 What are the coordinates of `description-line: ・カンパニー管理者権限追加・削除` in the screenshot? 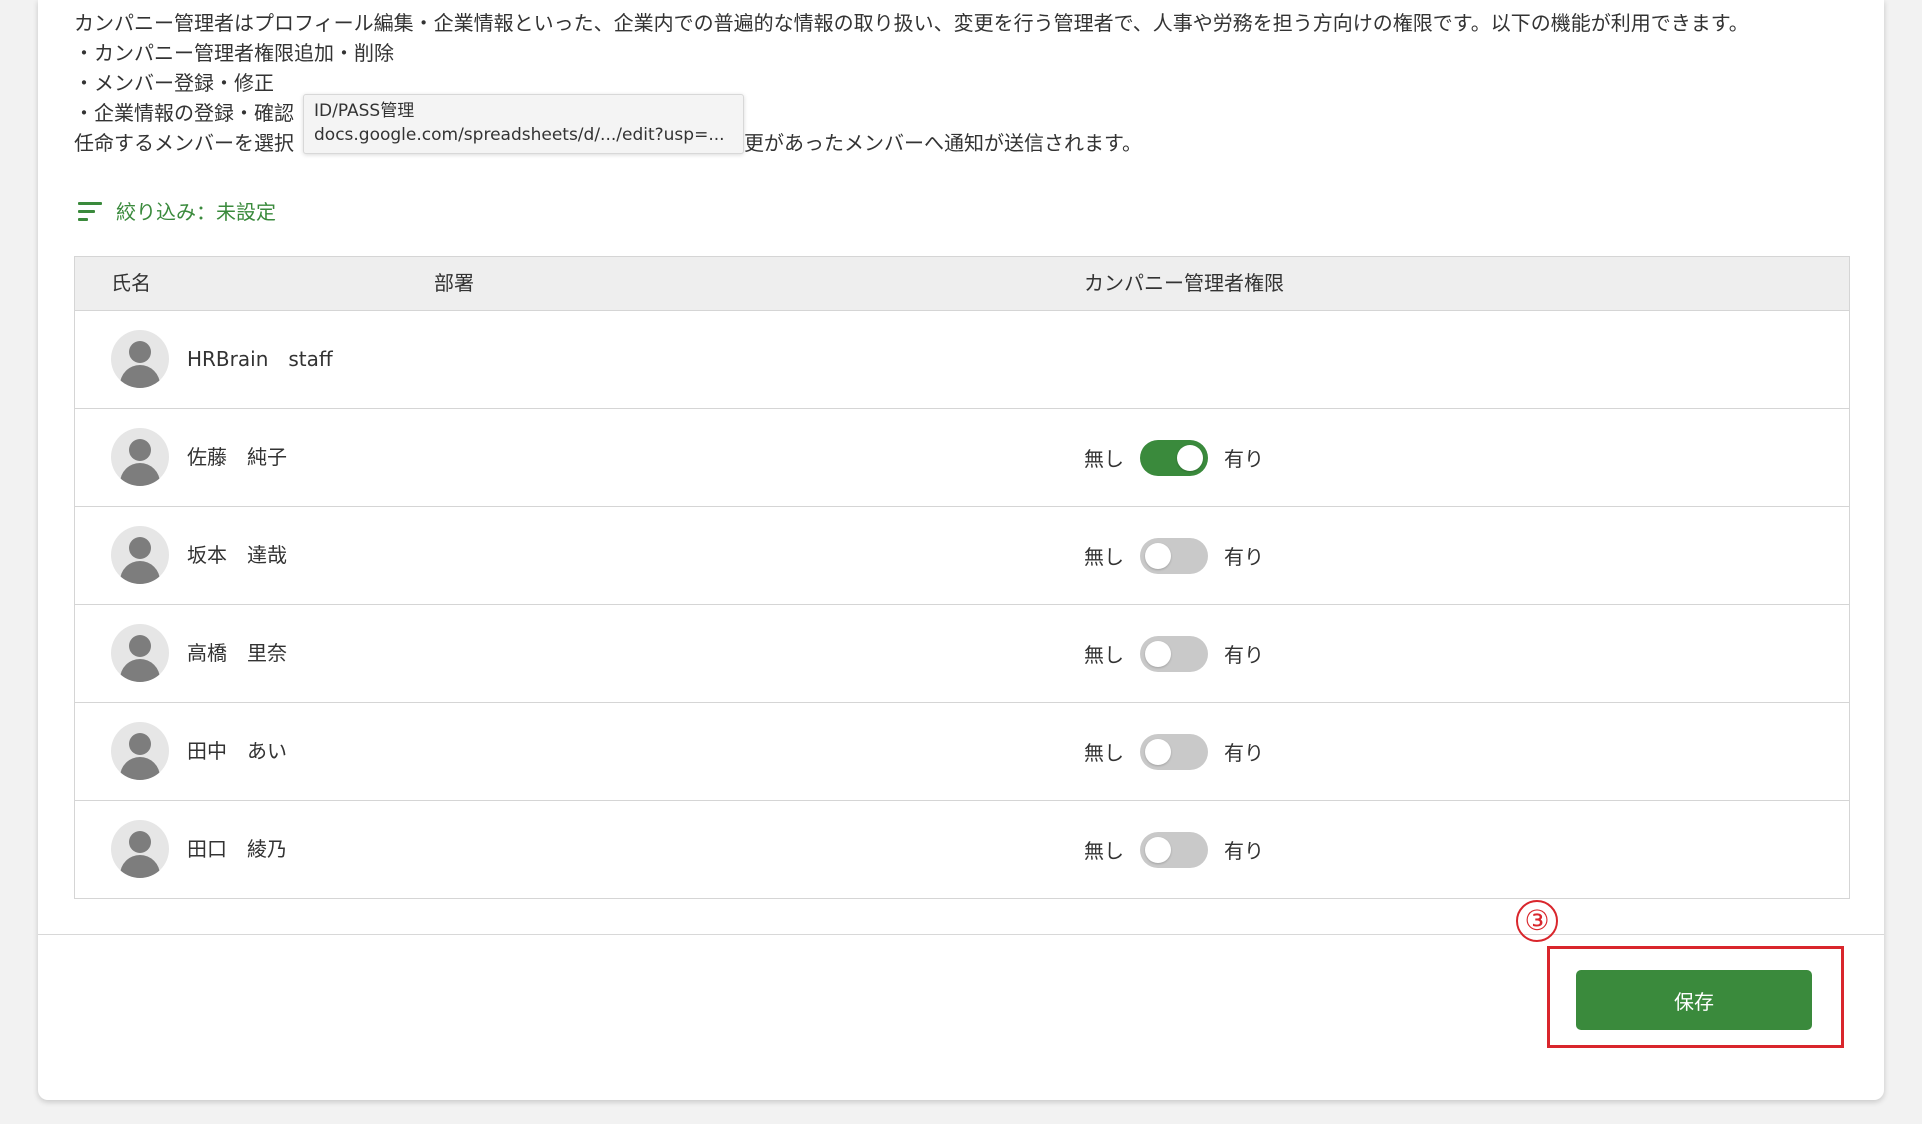 It's located at (234, 53).